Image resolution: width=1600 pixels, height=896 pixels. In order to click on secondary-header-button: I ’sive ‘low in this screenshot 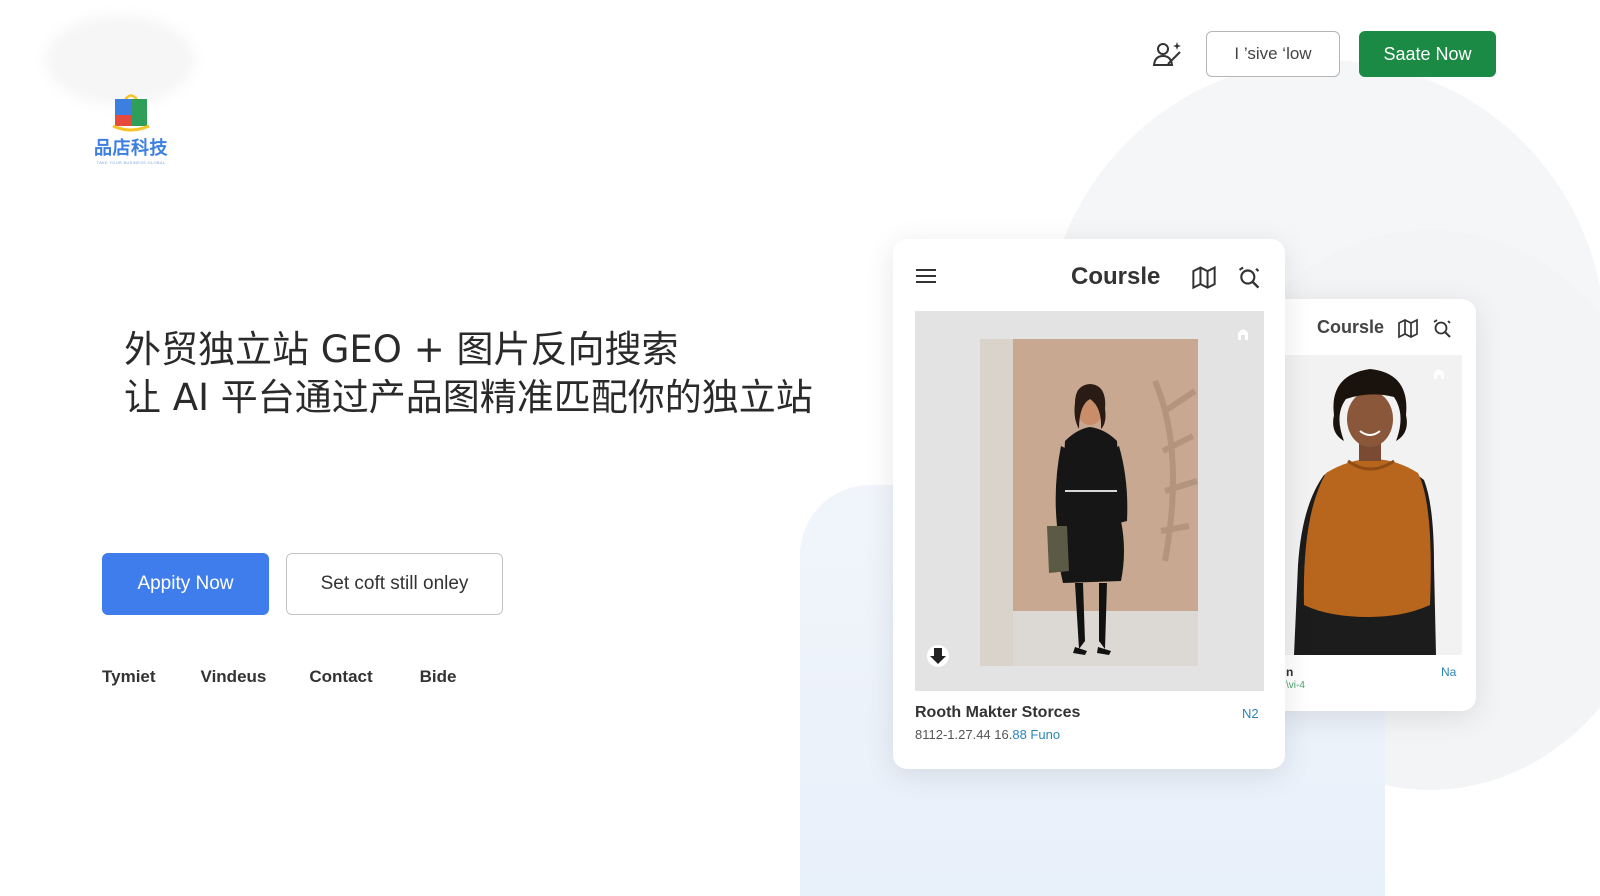, I will do `click(1273, 54)`.